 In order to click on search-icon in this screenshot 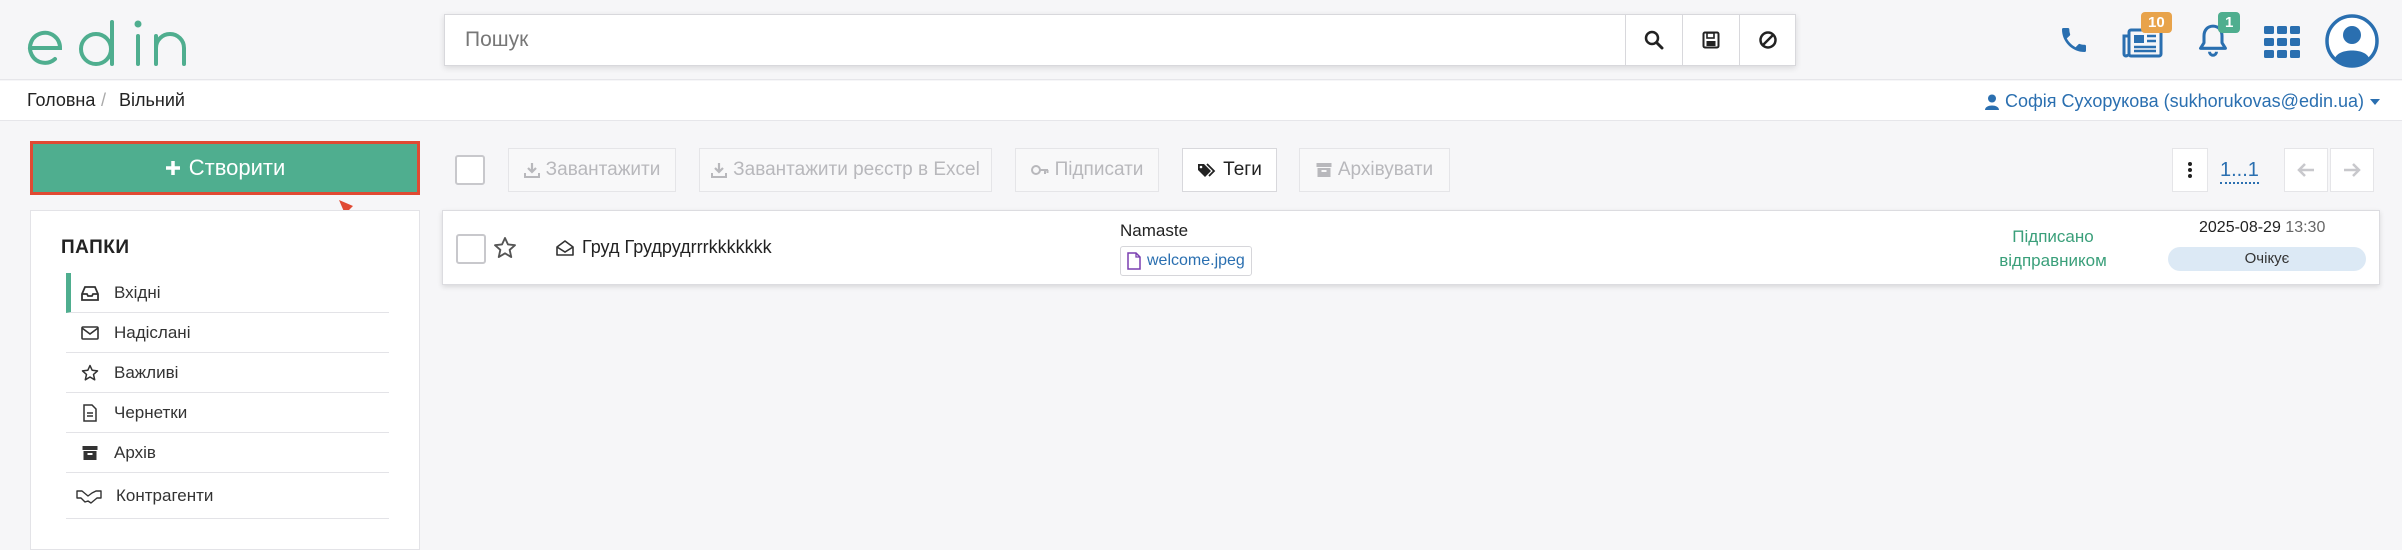, I will do `click(1654, 40)`.